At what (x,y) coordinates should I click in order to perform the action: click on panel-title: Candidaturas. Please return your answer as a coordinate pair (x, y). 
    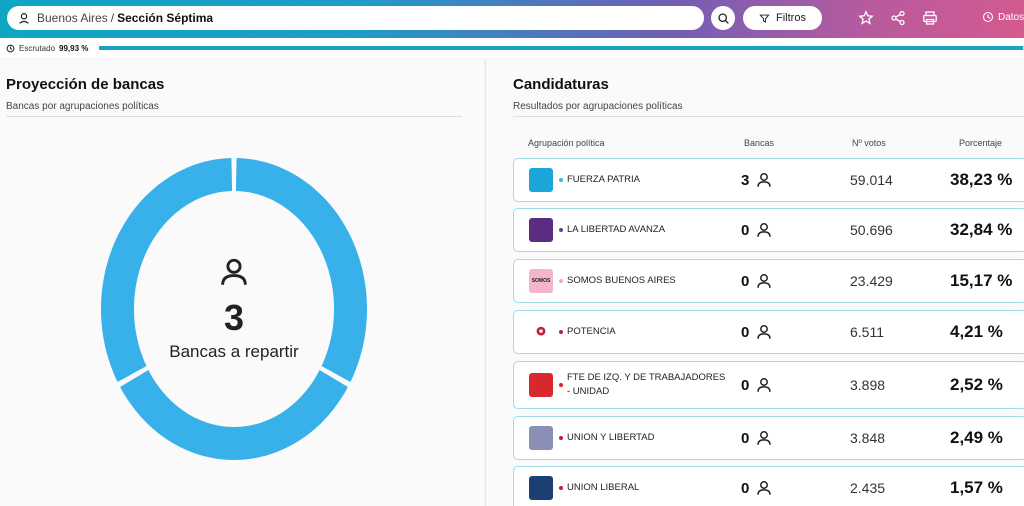
    Looking at the image, I should click on (561, 84).